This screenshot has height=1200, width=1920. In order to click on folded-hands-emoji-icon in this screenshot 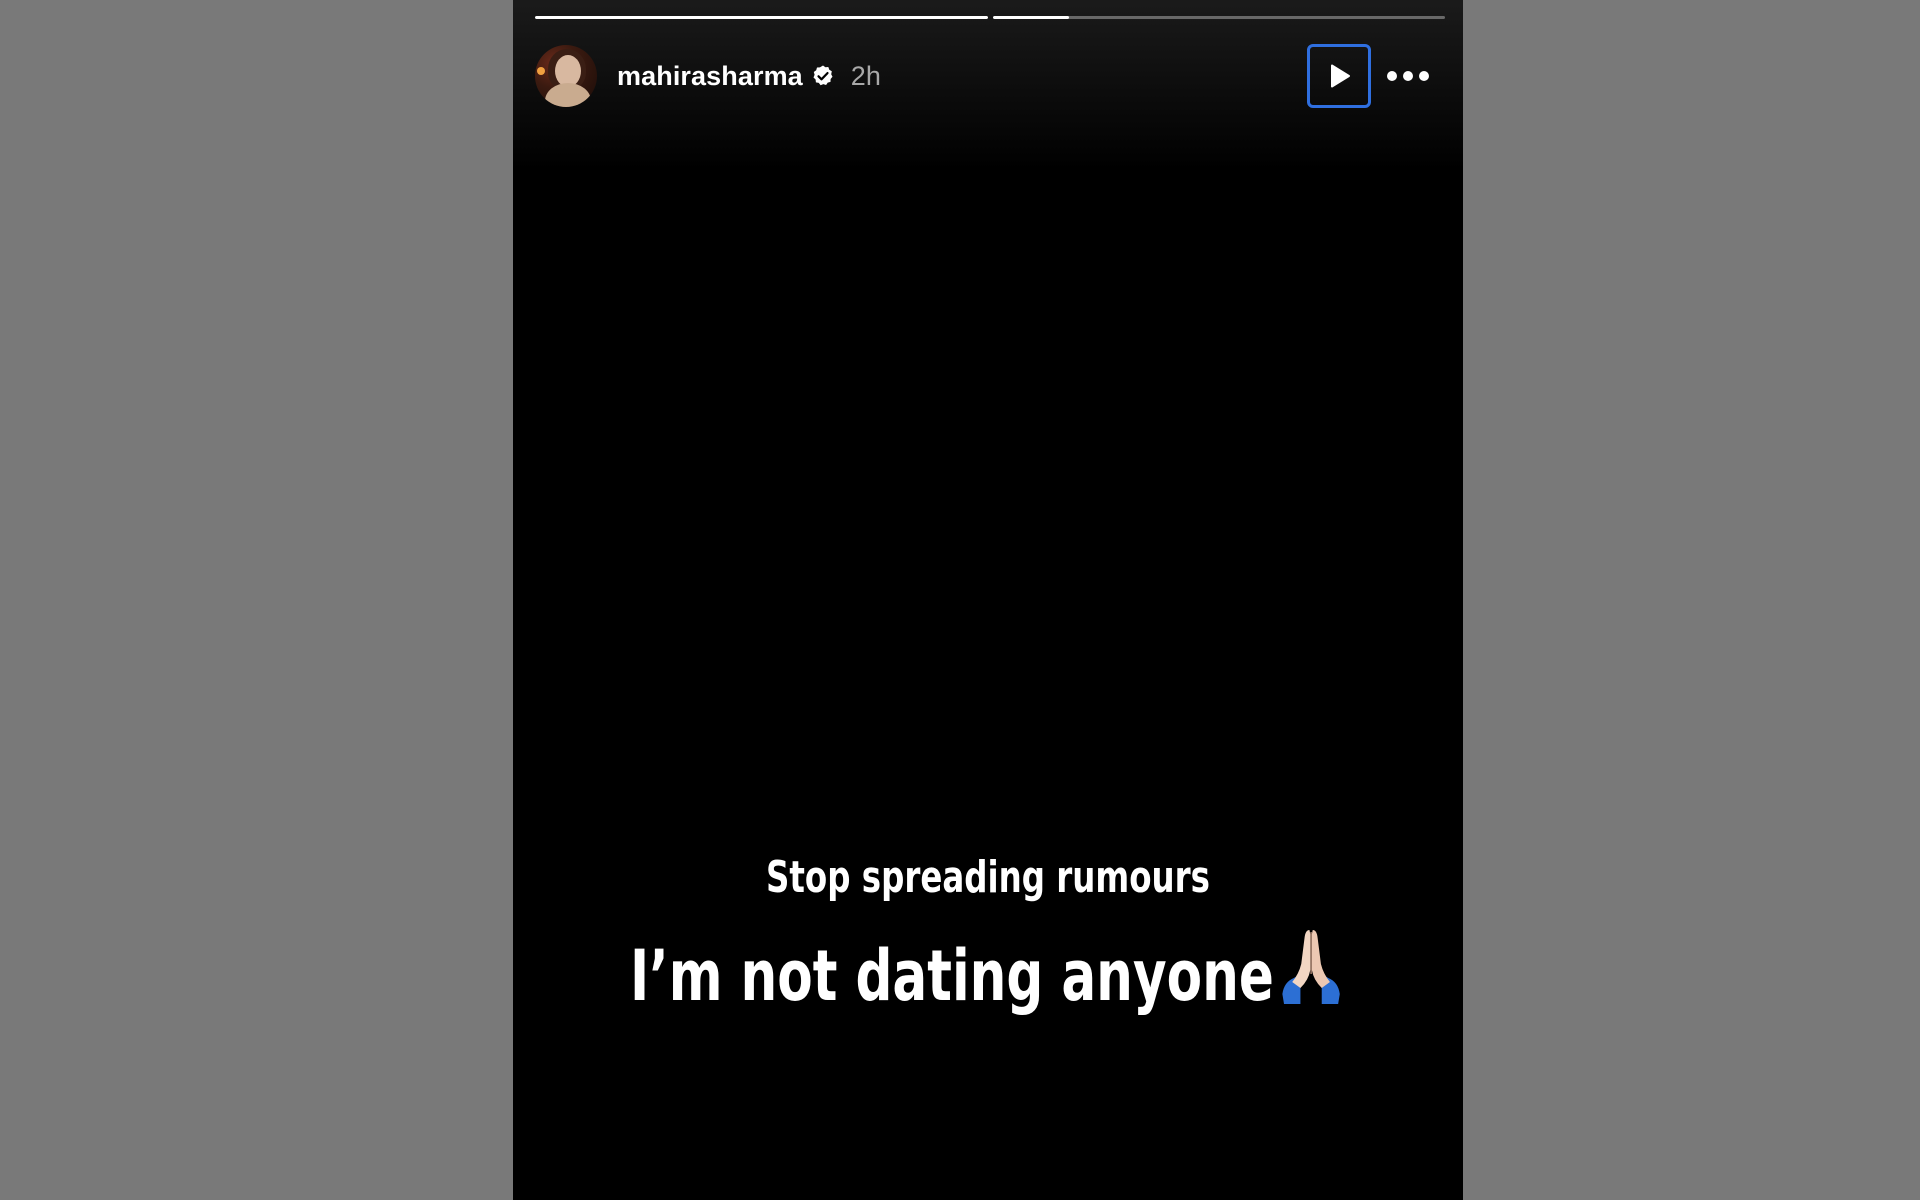, I will do `click(1311, 965)`.